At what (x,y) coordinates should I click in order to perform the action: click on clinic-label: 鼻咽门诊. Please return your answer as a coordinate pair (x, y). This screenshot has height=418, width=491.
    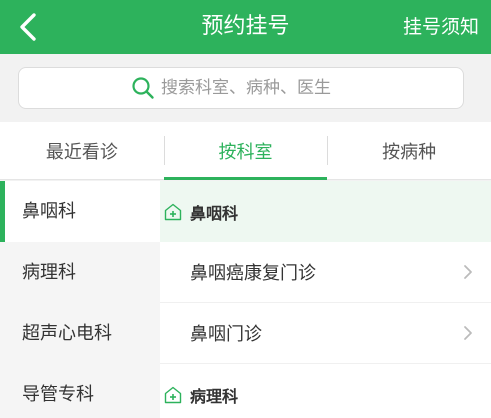
    Looking at the image, I should click on (226, 334).